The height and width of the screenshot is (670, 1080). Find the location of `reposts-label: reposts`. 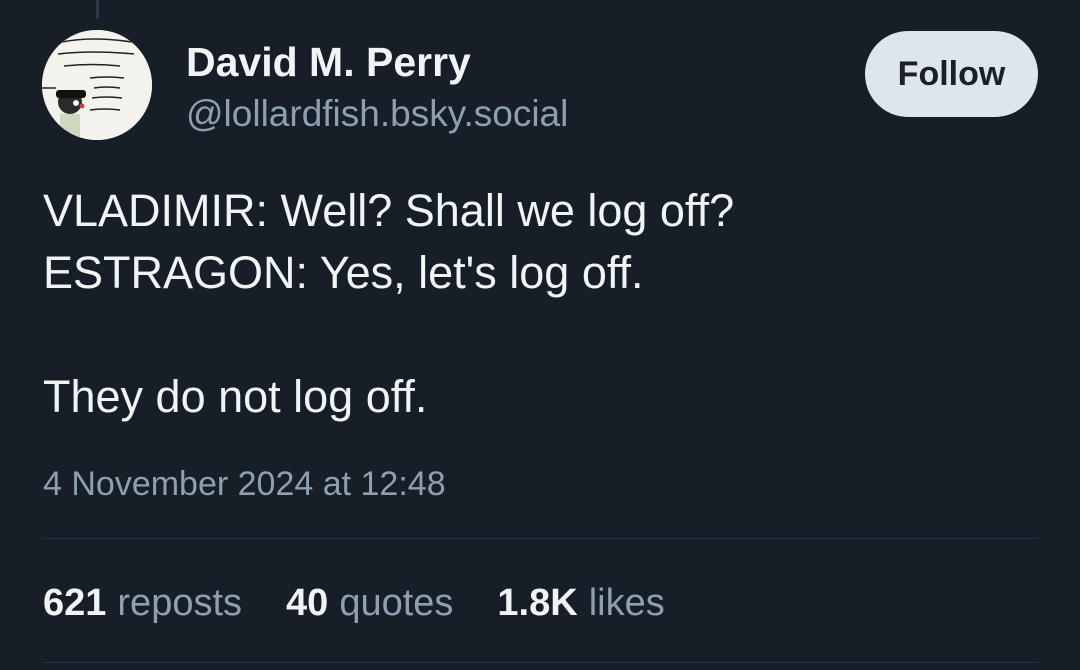

reposts-label: reposts is located at coordinates (180, 602).